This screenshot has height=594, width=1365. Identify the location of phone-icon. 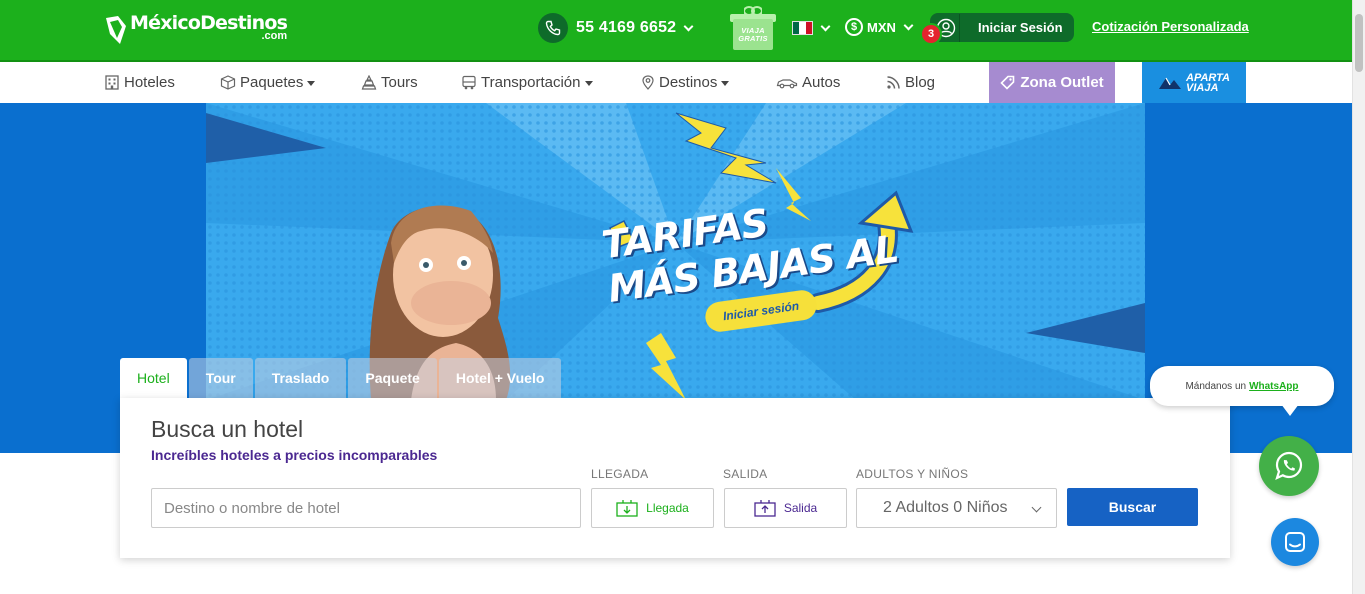
(553, 28).